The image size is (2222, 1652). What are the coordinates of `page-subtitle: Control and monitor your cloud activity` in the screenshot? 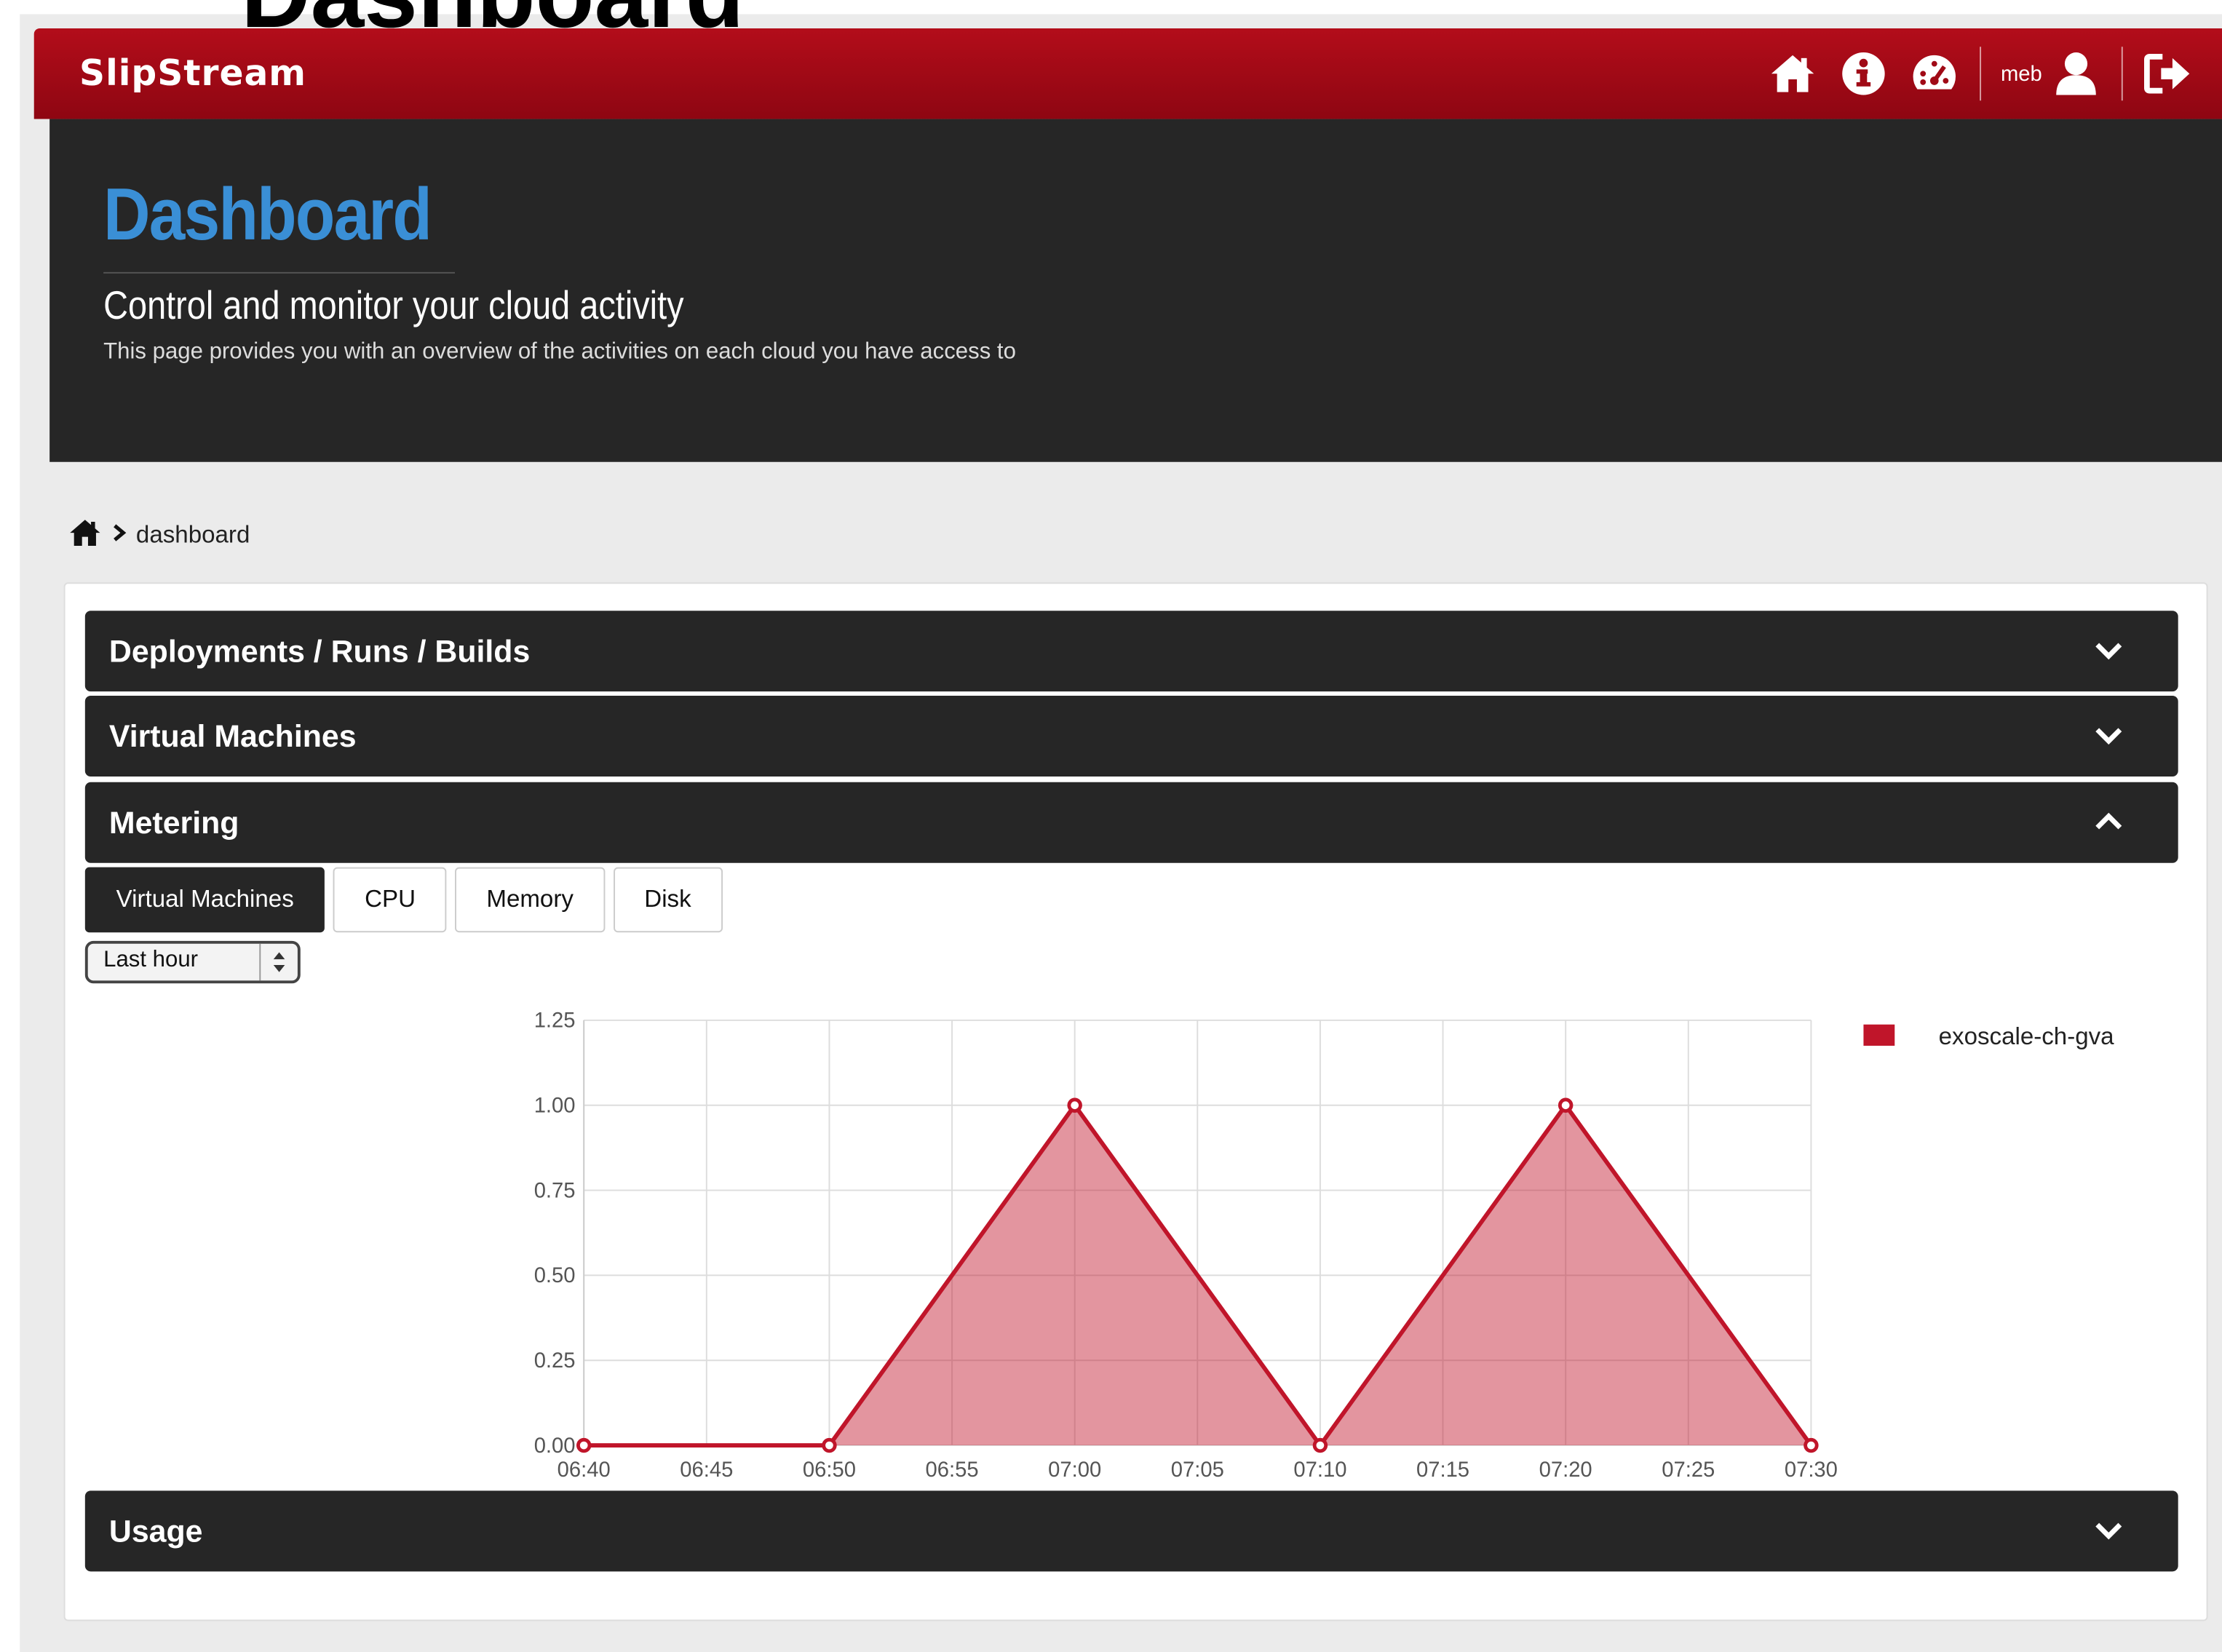 It's located at (393, 305).